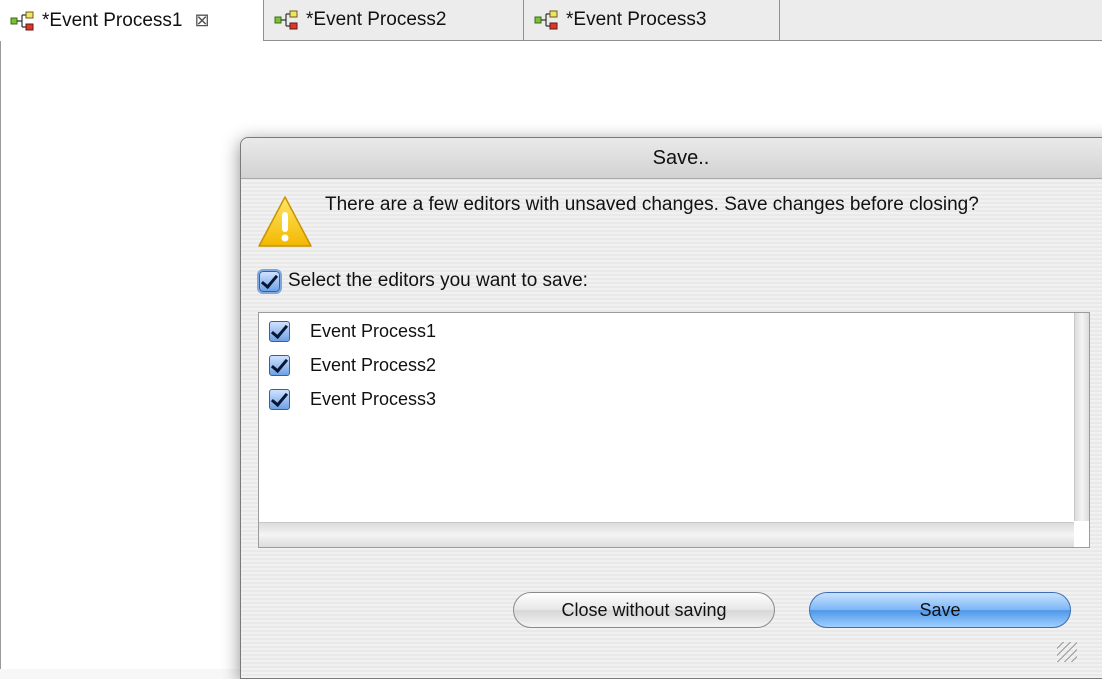 This screenshot has width=1102, height=679. What do you see at coordinates (940, 610) in the screenshot?
I see `save-button: Save` at bounding box center [940, 610].